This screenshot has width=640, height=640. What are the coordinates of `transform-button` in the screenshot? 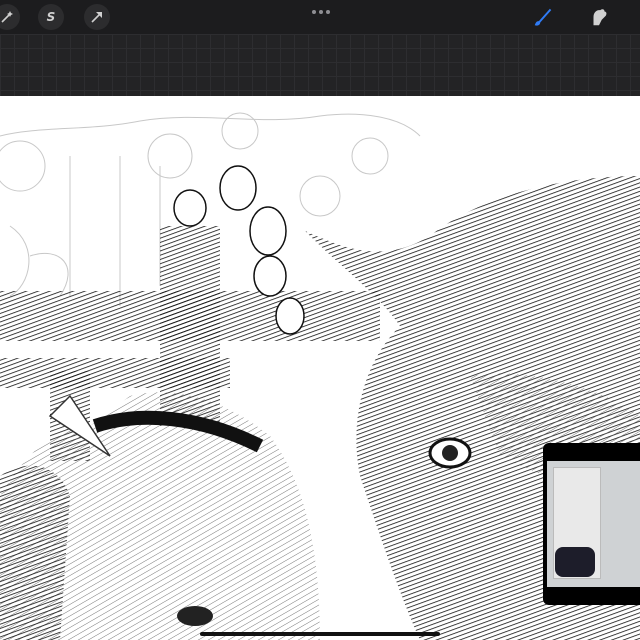 It's located at (97, 17).